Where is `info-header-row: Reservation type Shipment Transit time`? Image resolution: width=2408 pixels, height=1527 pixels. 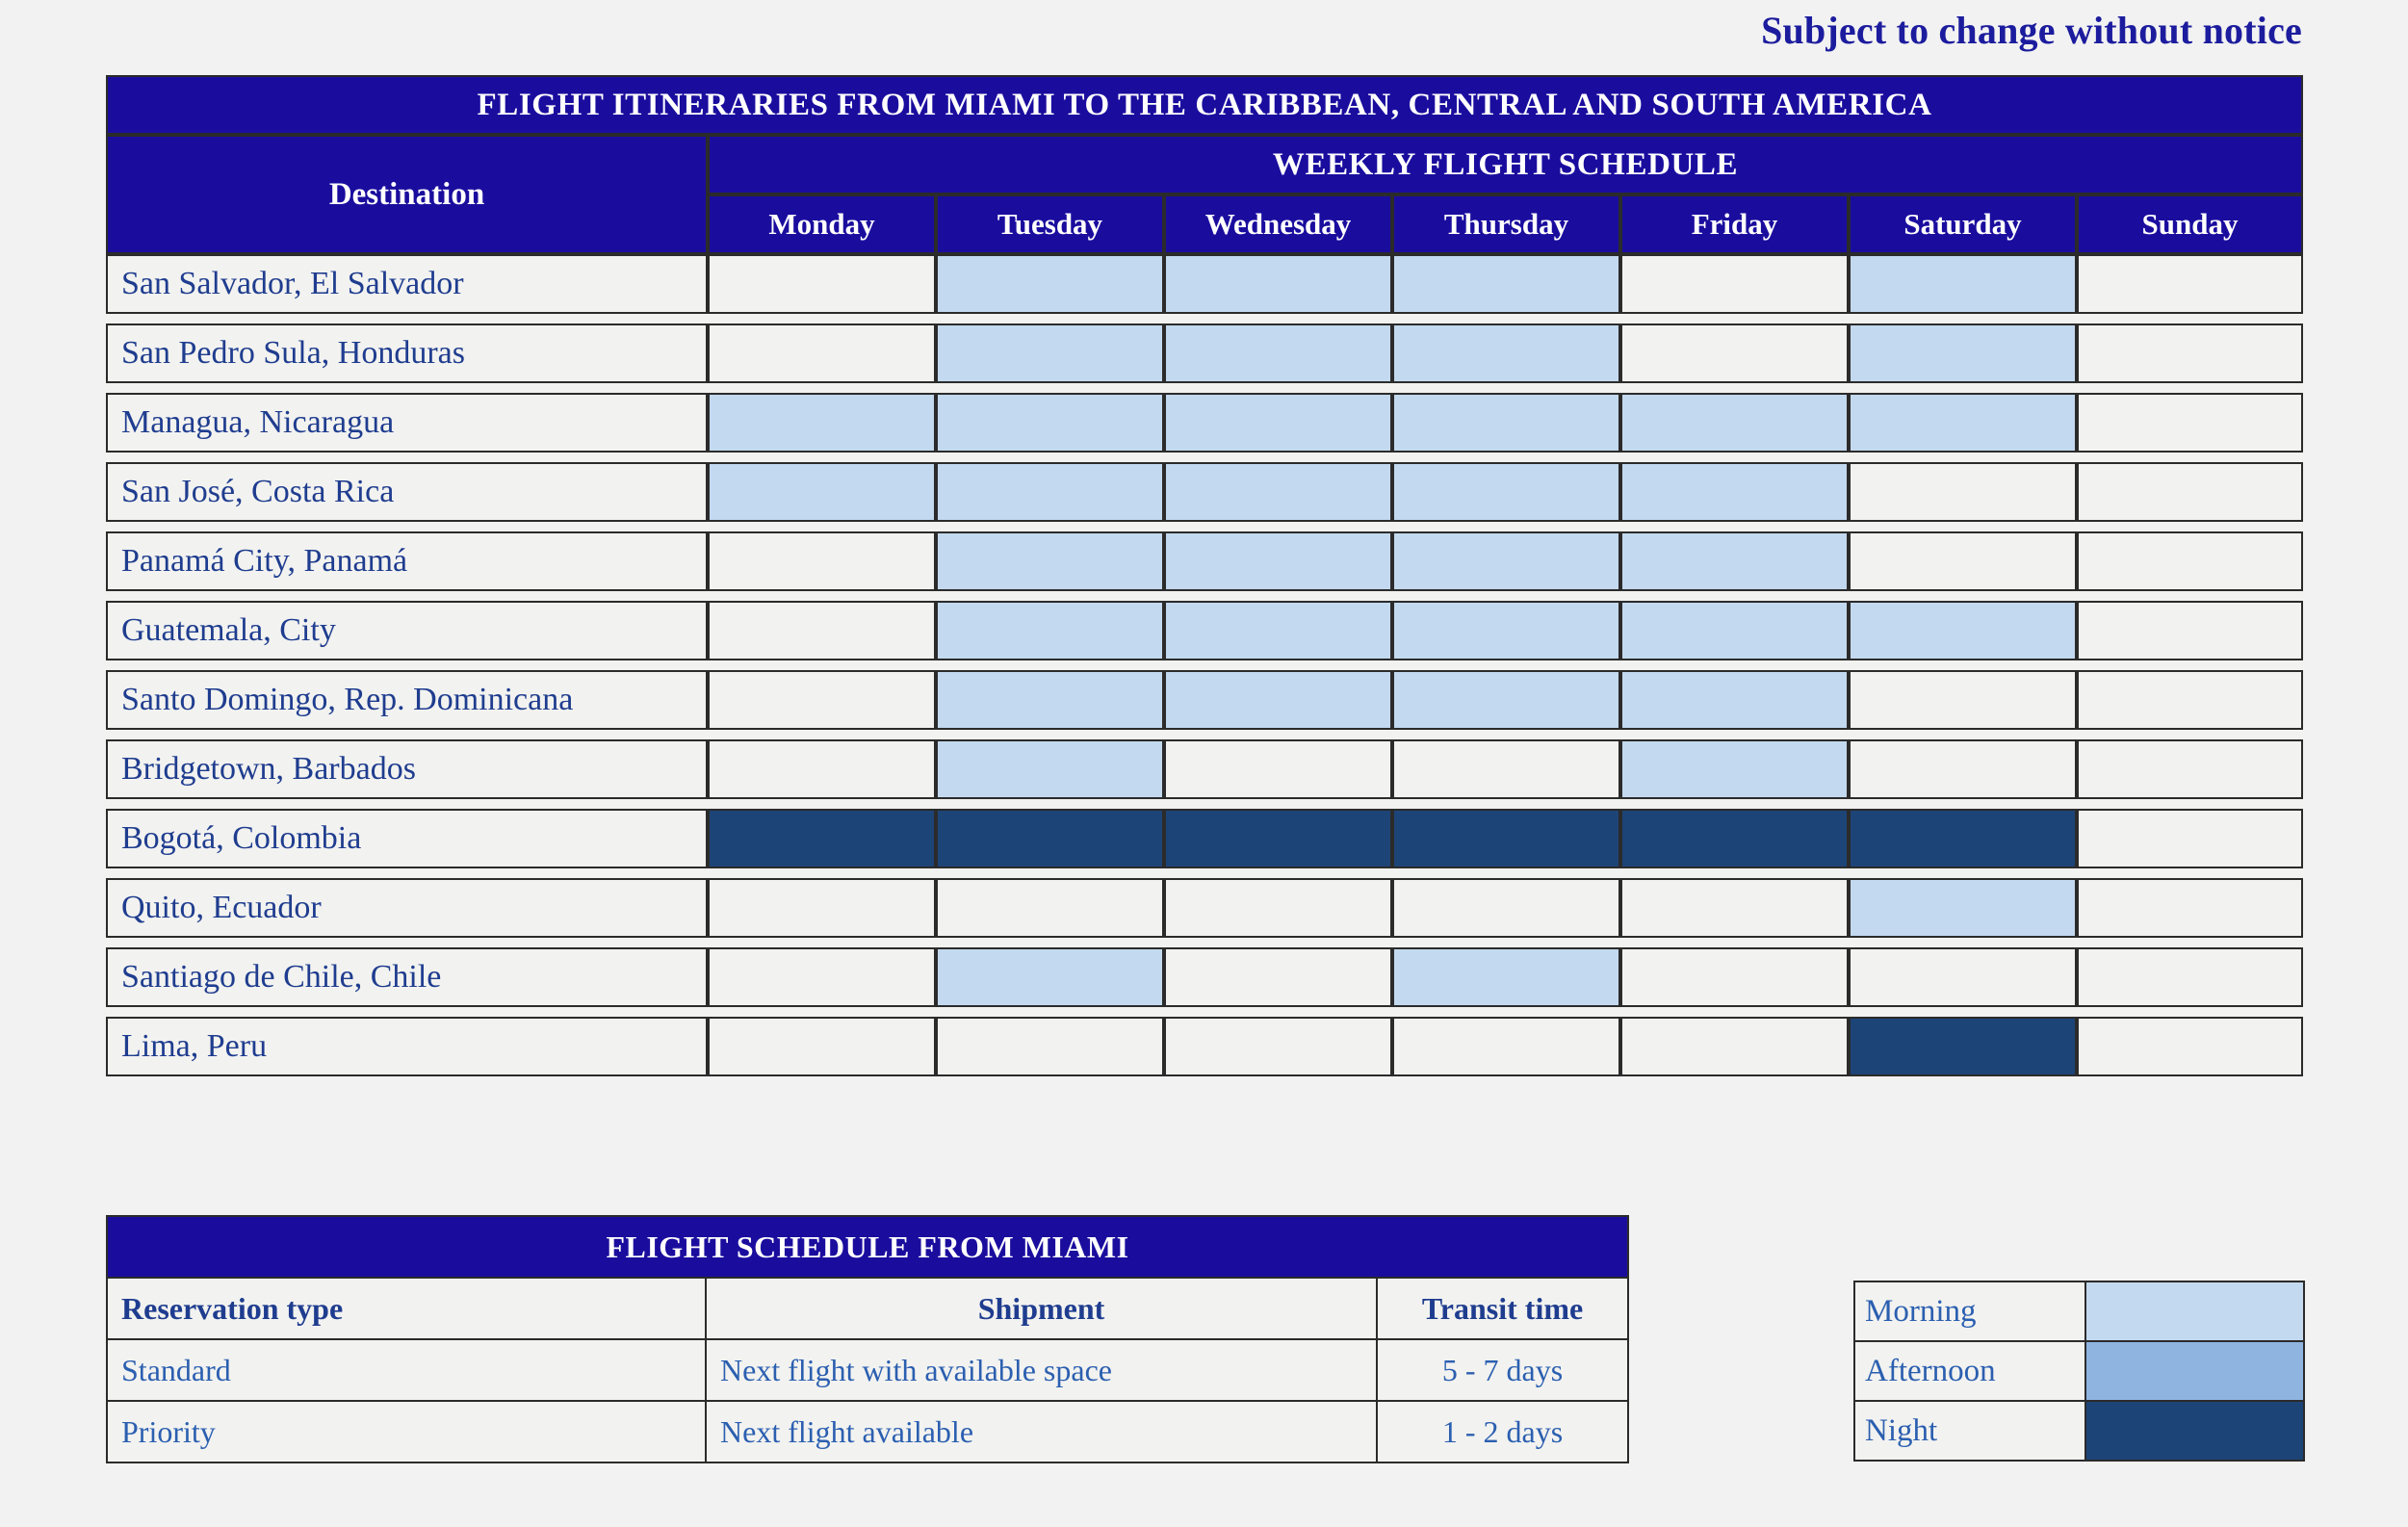
info-header-row: Reservation type Shipment Transit time is located at coordinates (868, 1308).